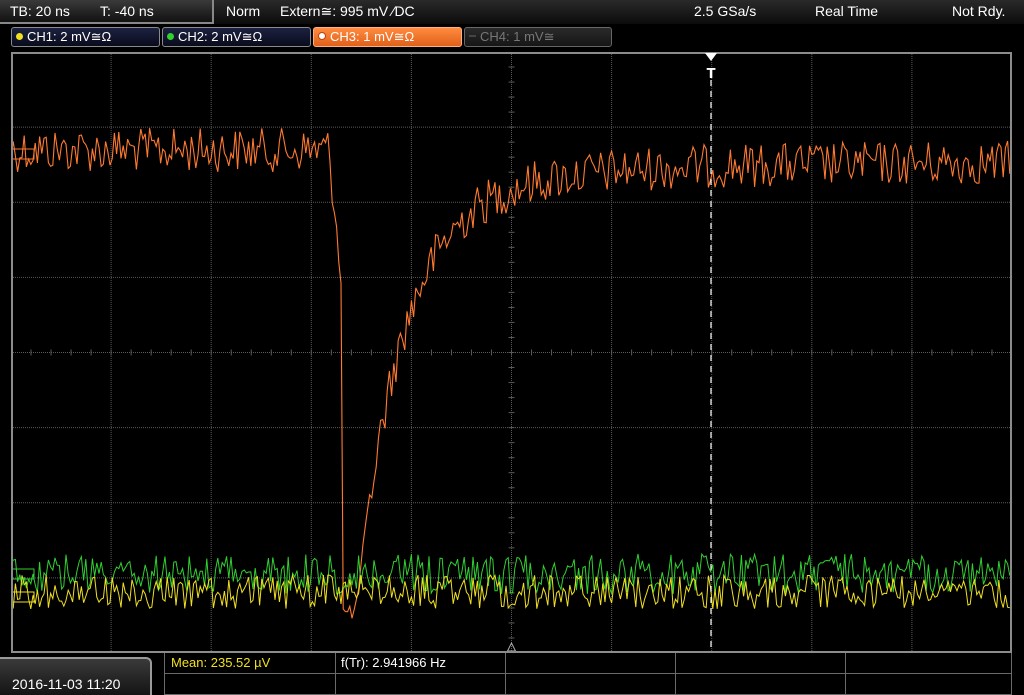  I want to click on timebase-label: TB: 20 ns, so click(40, 11).